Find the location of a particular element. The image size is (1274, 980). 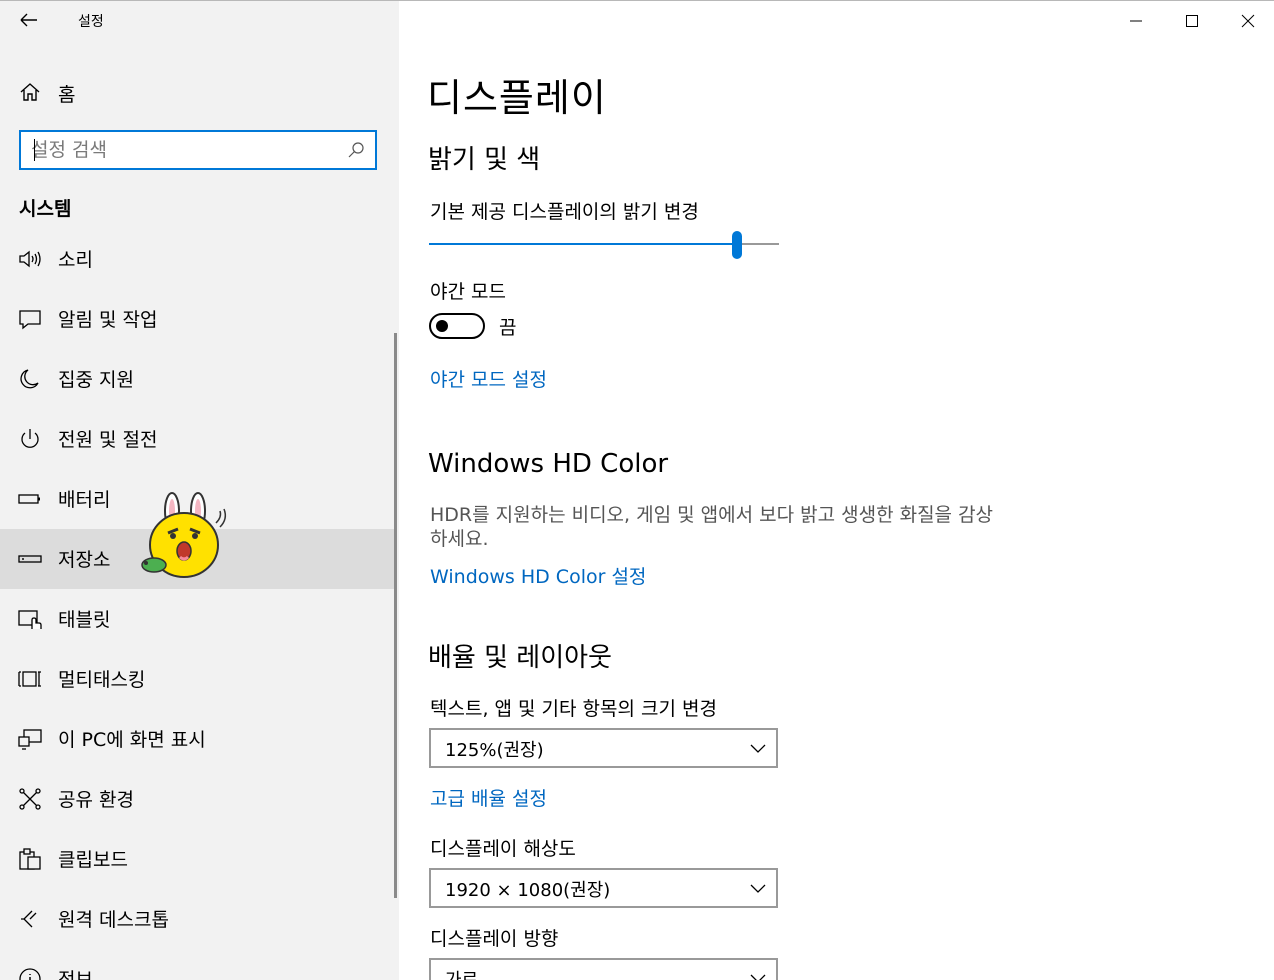

scale-layout-heading: 배율 및 레이아웃 is located at coordinates (520, 658).